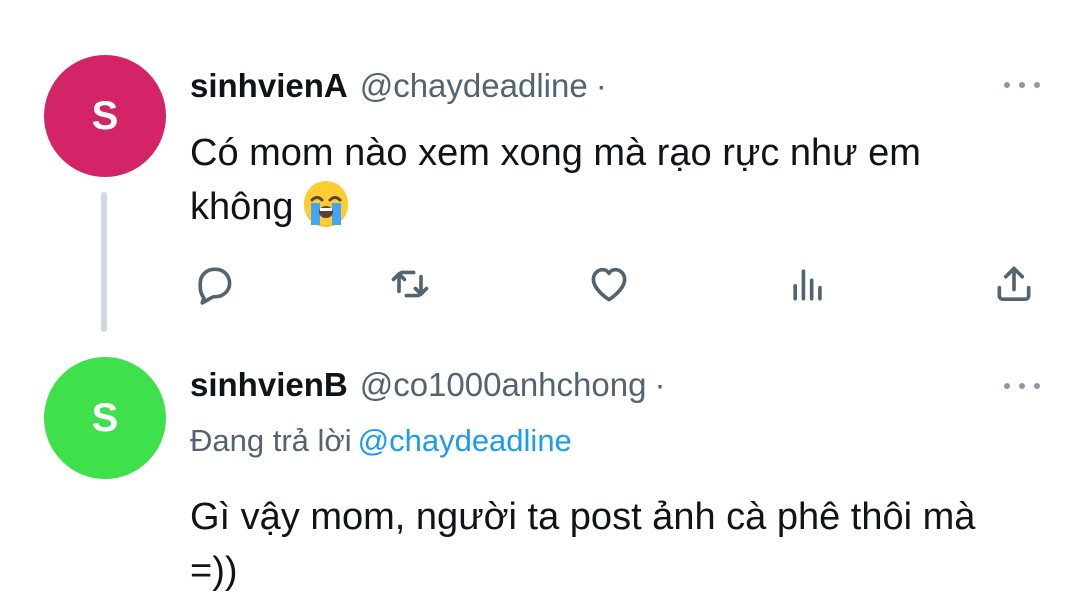 The height and width of the screenshot is (614, 1080). I want to click on share-icon, so click(1014, 284).